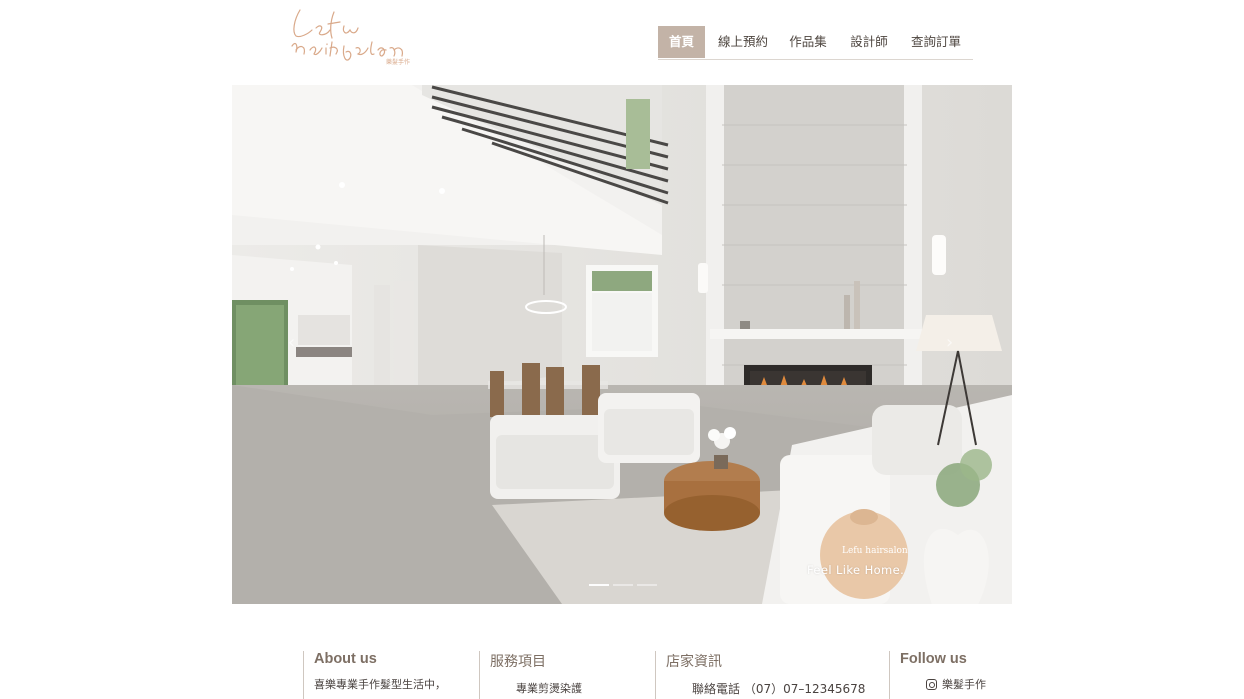  What do you see at coordinates (518, 662) in the screenshot?
I see `footer-services-title: 服務項目` at bounding box center [518, 662].